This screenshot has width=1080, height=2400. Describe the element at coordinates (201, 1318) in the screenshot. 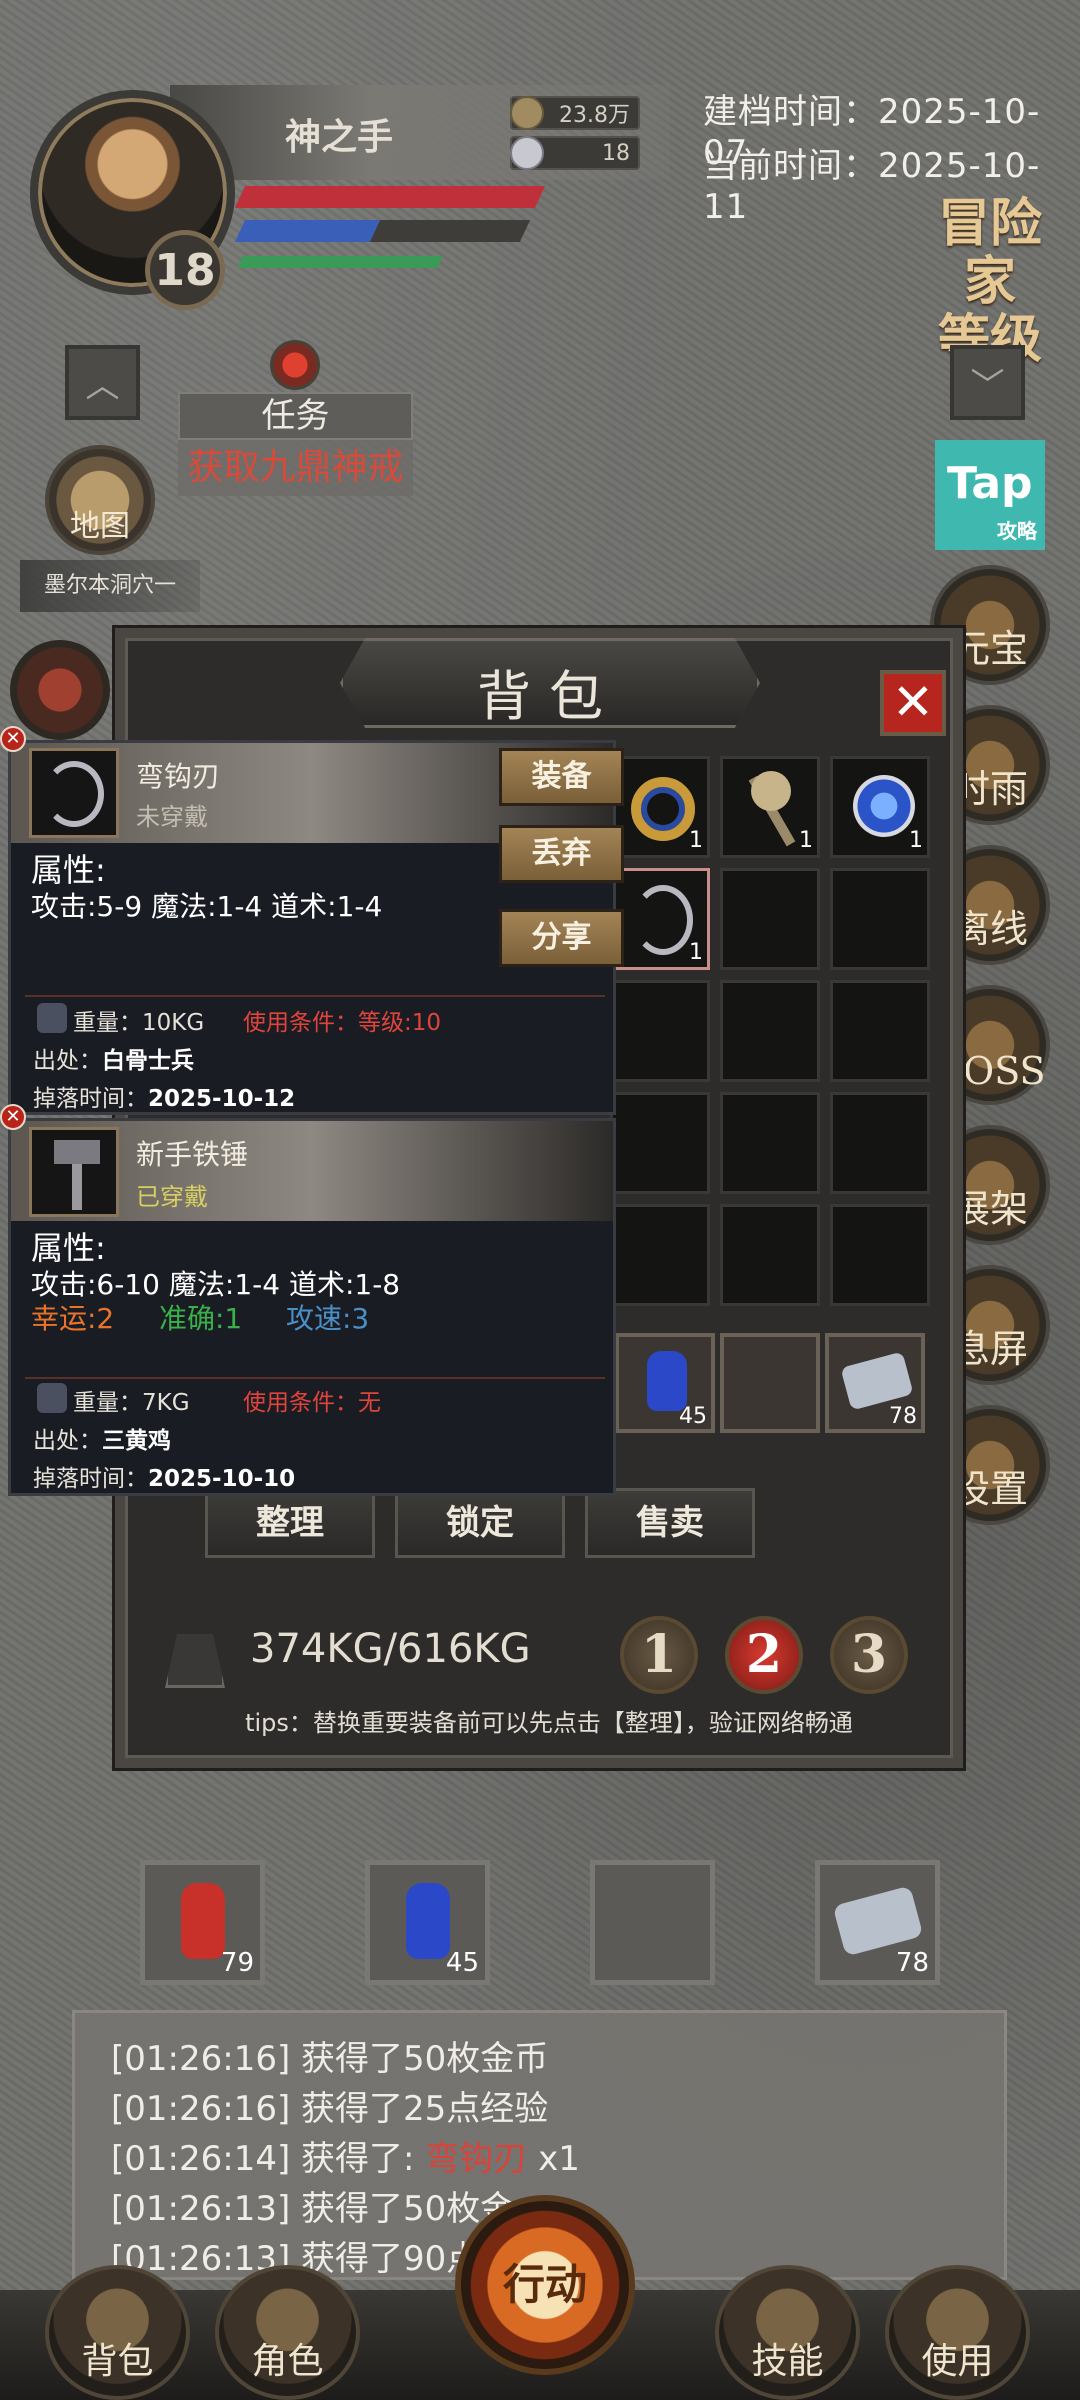

I see `item-accuracy: 准确:1` at that location.